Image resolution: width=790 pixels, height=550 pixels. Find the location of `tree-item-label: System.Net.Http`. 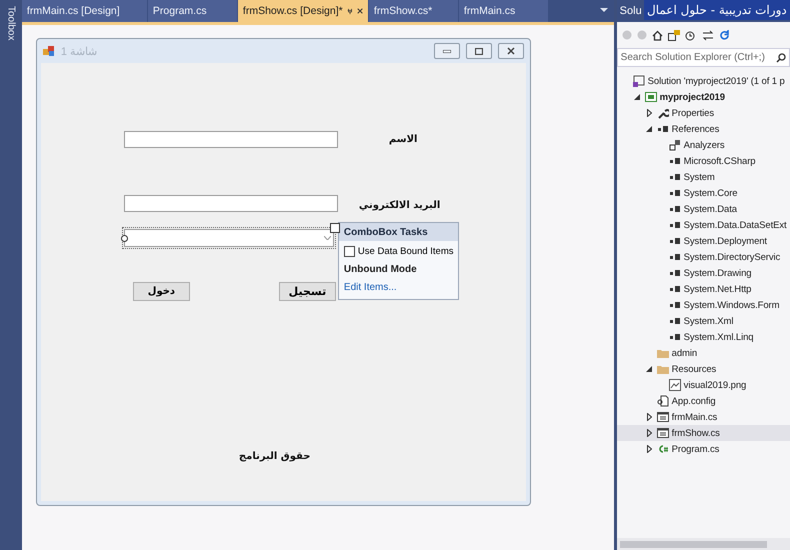

tree-item-label: System.Net.Http is located at coordinates (718, 289).